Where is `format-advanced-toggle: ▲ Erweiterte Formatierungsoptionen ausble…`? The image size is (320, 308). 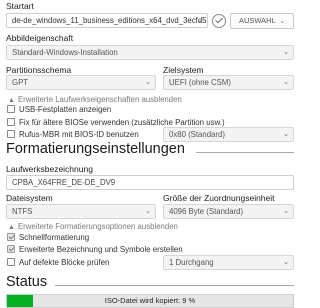 format-advanced-toggle: ▲ Erweiterte Formatierungsoptionen ausble… is located at coordinates (93, 226).